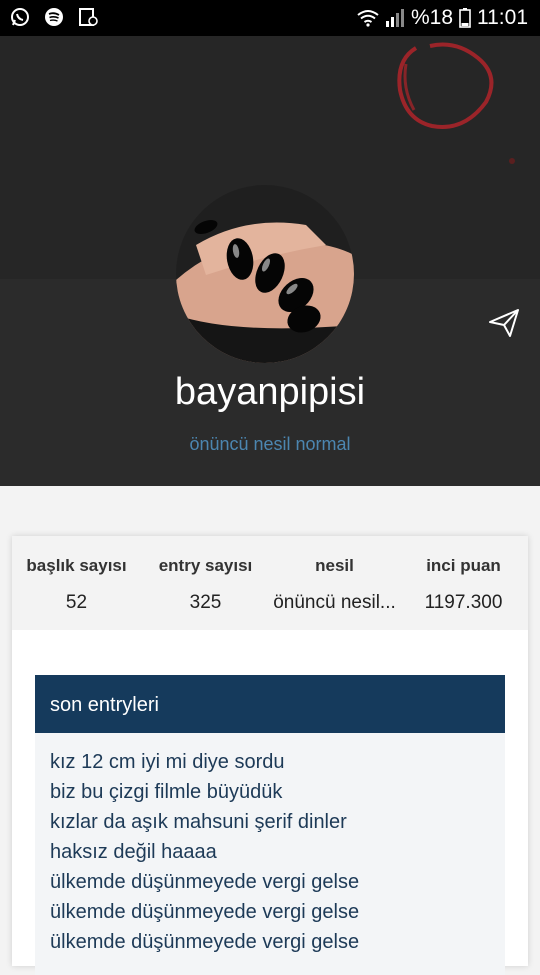  What do you see at coordinates (76, 602) in the screenshot?
I see `stat-value: 52` at bounding box center [76, 602].